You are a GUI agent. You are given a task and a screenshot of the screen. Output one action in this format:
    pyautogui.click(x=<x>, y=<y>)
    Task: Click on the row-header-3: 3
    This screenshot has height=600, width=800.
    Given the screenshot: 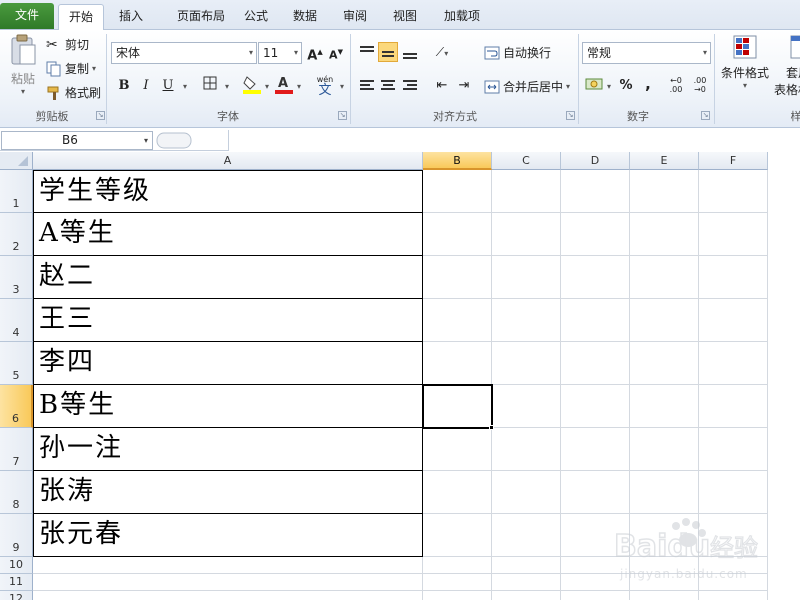 What is the action you would take?
    pyautogui.click(x=16, y=277)
    